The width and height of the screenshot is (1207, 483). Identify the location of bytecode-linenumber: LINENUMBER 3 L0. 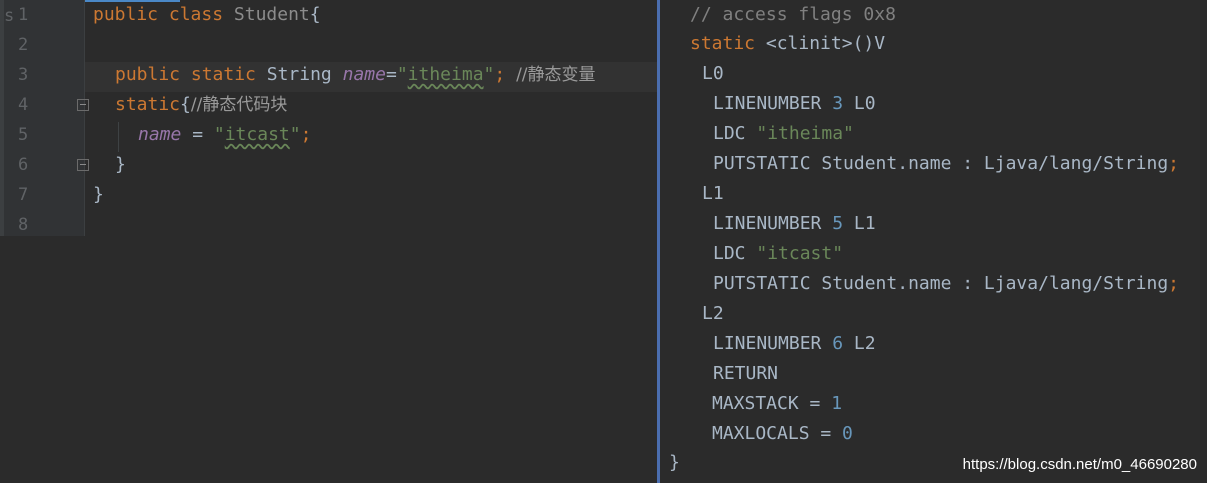
(794, 104).